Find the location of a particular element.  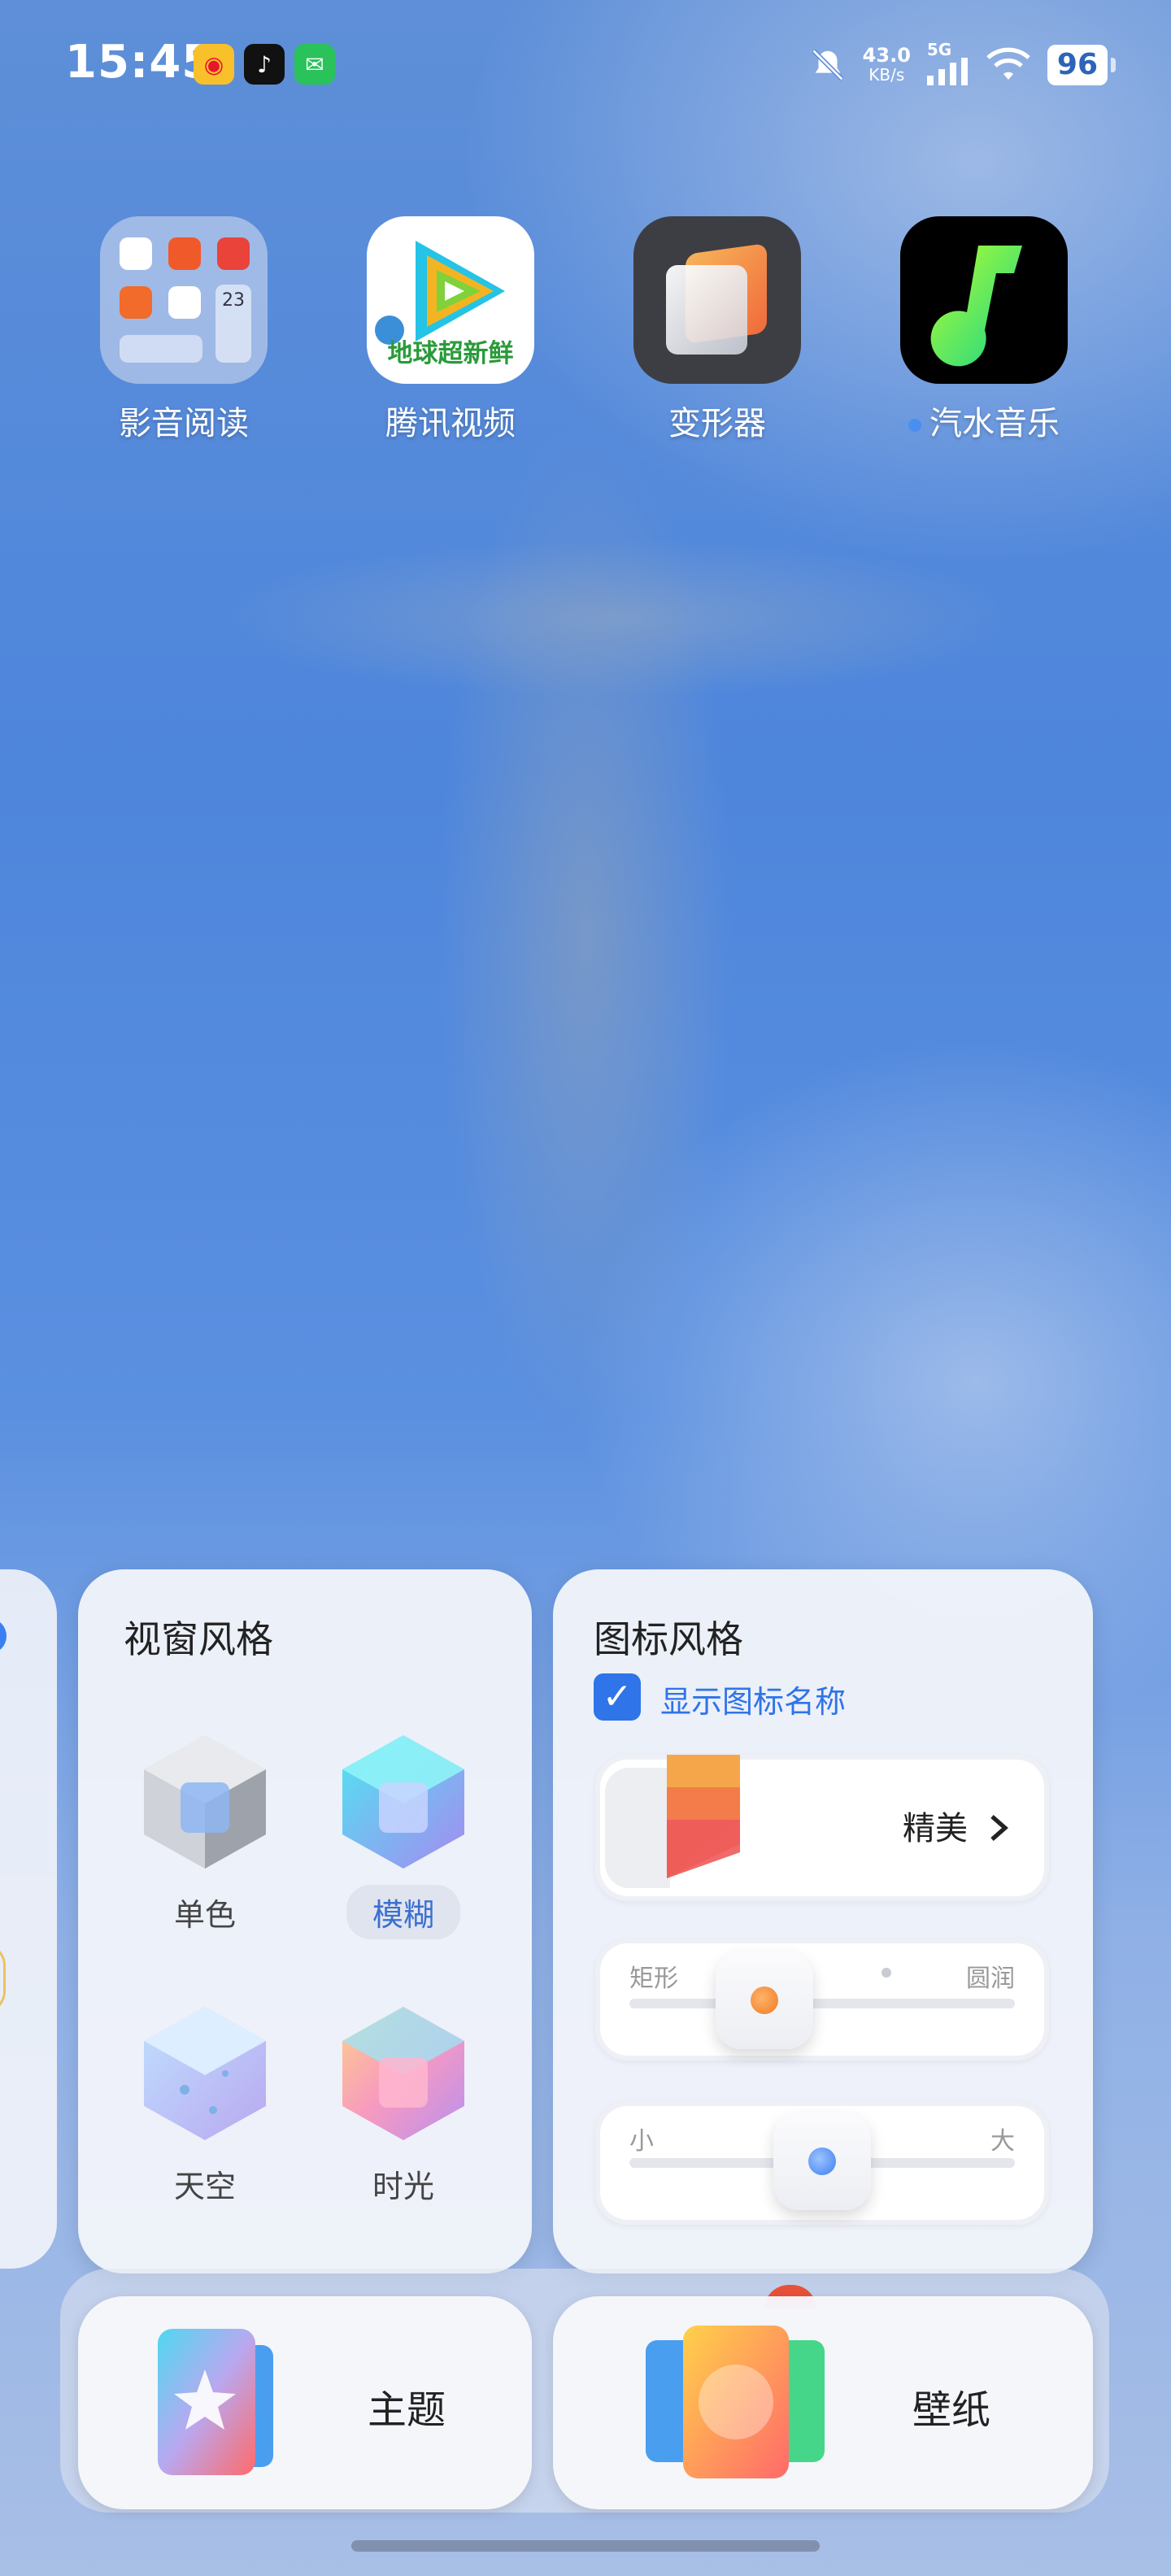

shape-slider-knob is located at coordinates (764, 2000).